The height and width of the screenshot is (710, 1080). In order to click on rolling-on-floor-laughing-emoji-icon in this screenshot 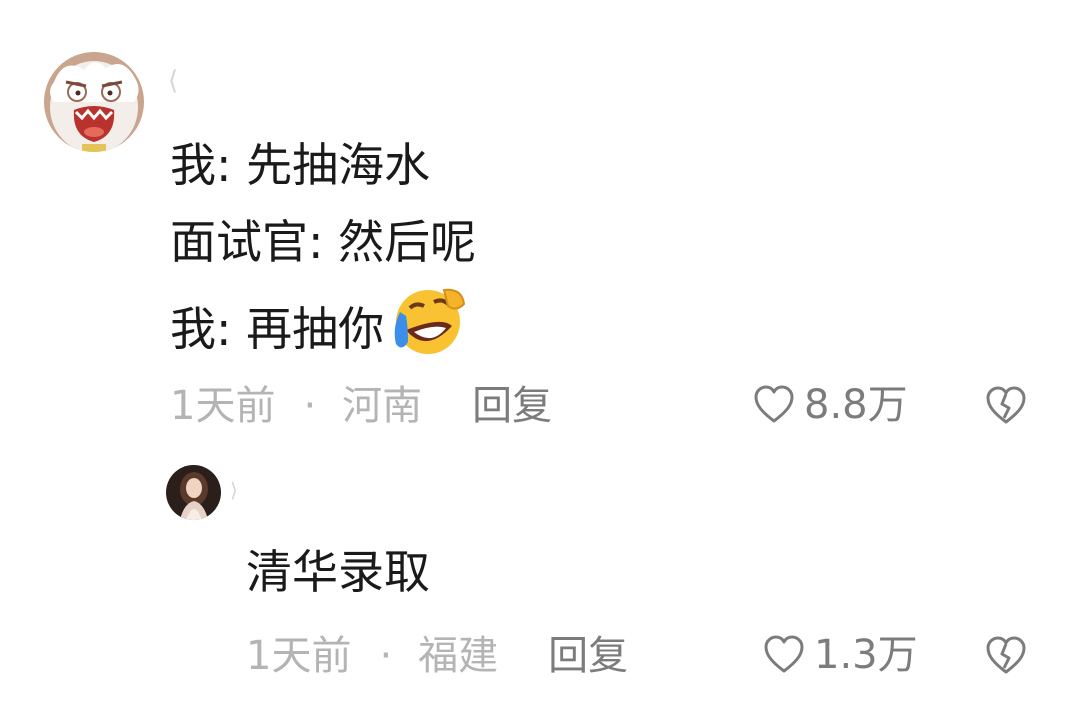, I will do `click(430, 321)`.